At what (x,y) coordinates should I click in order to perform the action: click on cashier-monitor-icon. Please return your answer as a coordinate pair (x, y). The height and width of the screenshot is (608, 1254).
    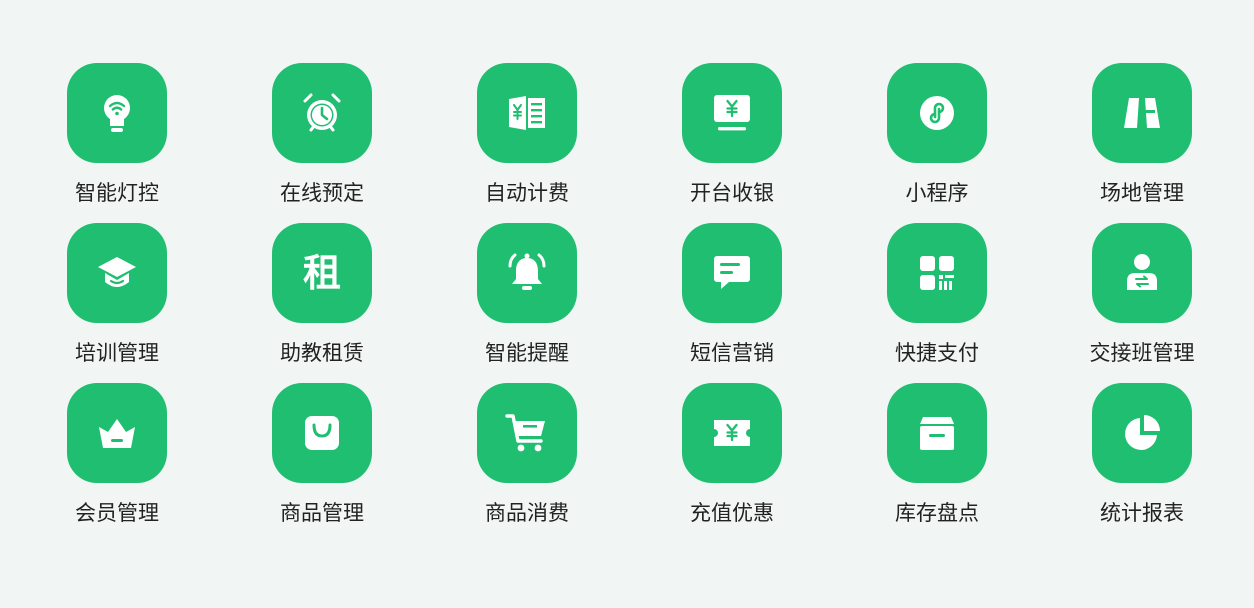
    Looking at the image, I should click on (732, 113).